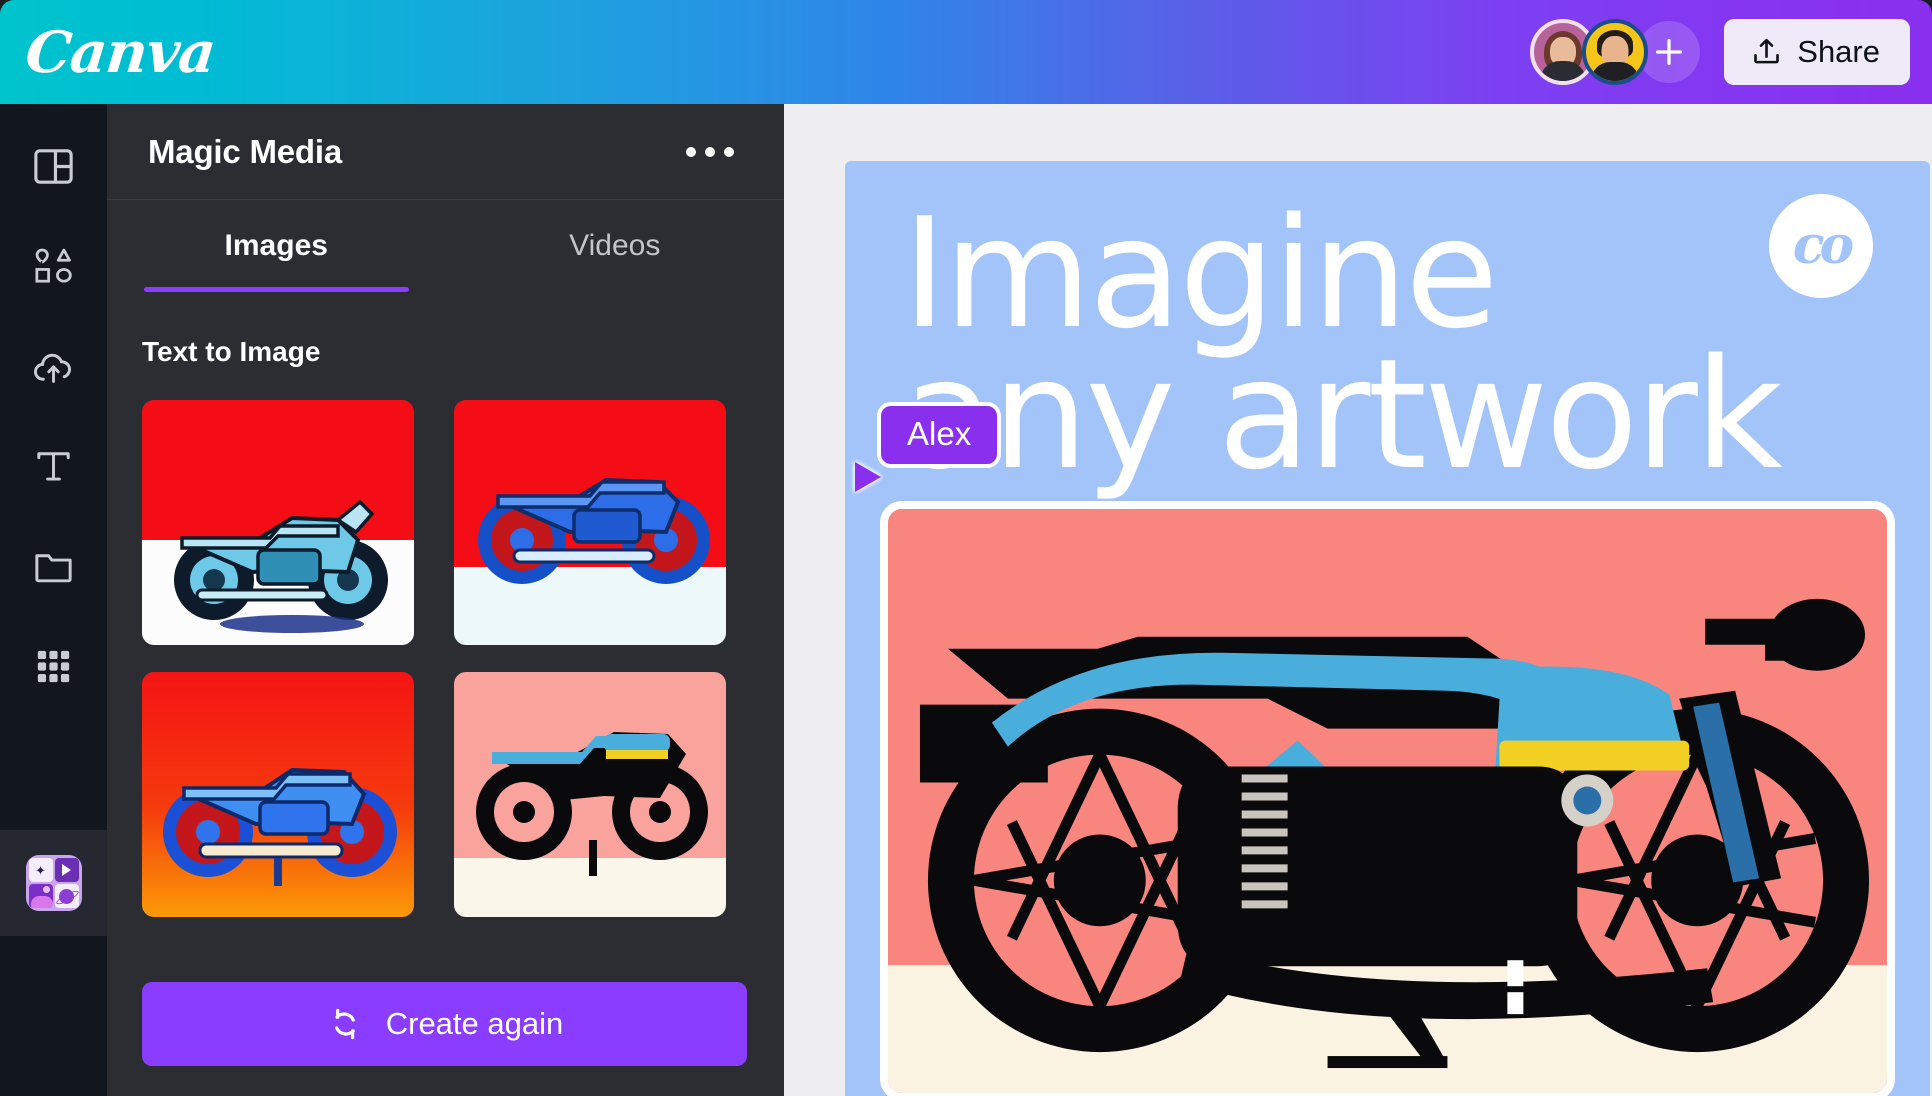 The image size is (1932, 1096). What do you see at coordinates (40, 896) in the screenshot?
I see `magic-media-image-quadrant` at bounding box center [40, 896].